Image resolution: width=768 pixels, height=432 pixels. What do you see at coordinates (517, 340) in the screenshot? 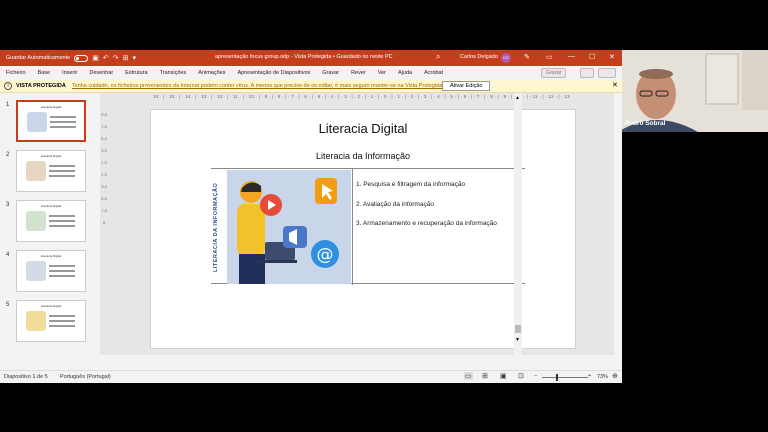
I see `scroll-down-icon: ▼` at bounding box center [517, 340].